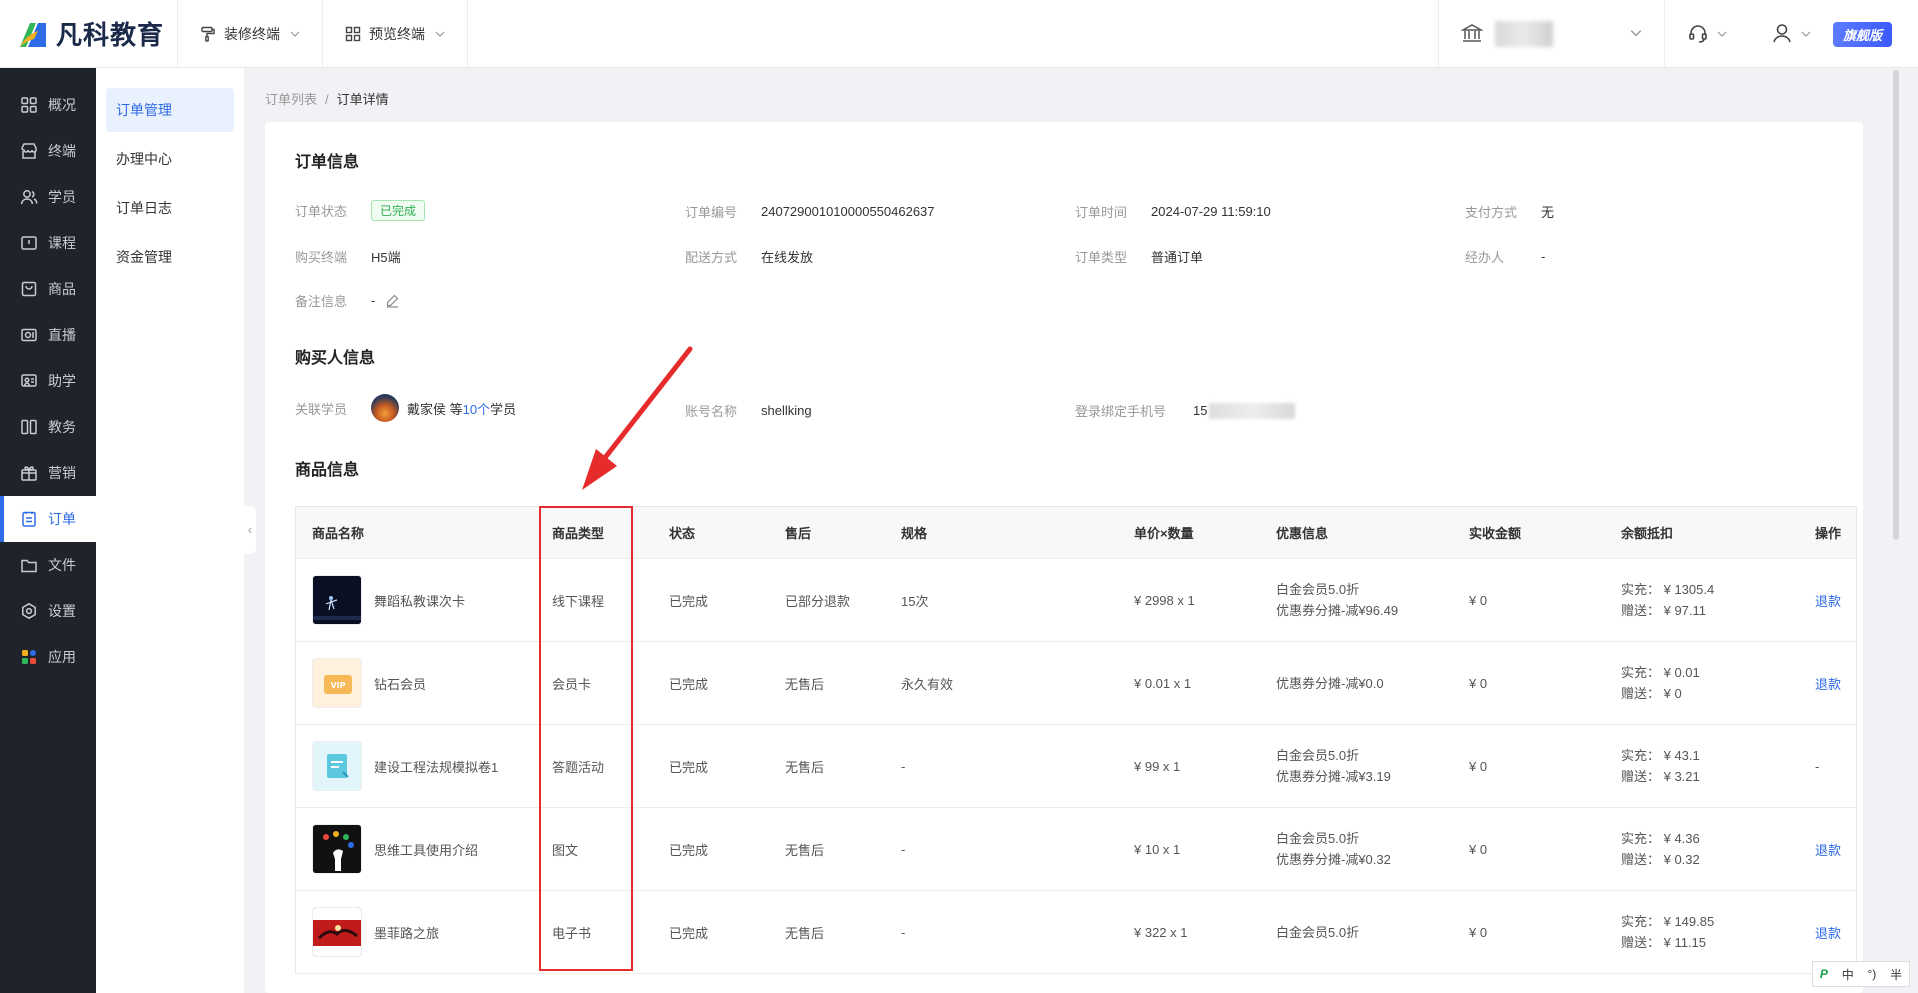  Describe the element at coordinates (48, 427) in the screenshot. I see `nav-academic: 教务` at that location.